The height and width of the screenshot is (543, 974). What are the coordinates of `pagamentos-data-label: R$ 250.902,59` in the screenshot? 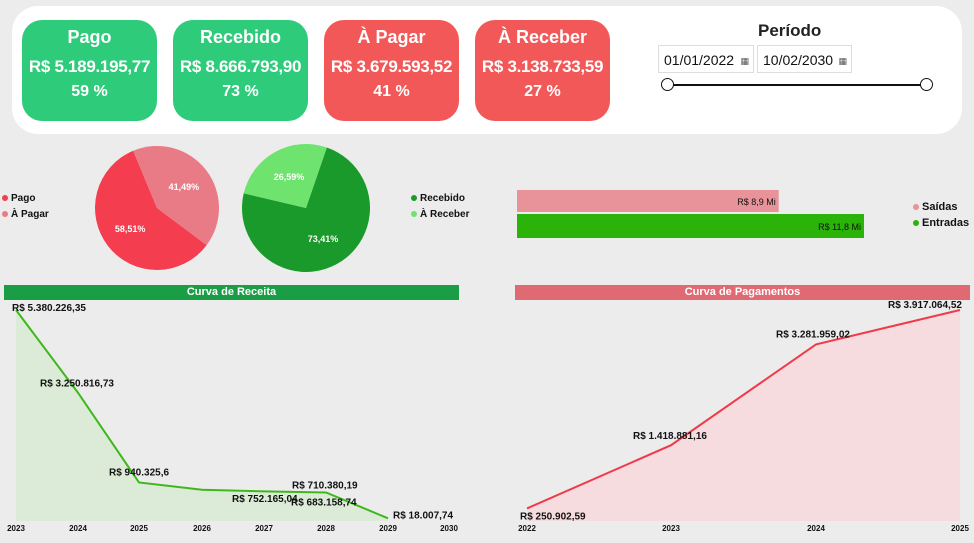 It's located at (553, 516).